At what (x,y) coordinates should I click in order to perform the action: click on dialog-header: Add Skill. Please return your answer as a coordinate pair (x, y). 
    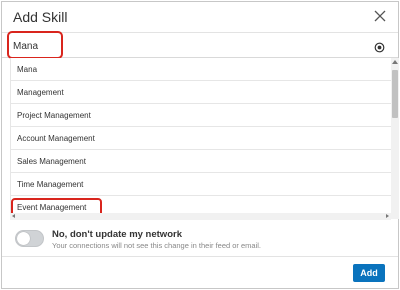
    Looking at the image, I should click on (200, 17).